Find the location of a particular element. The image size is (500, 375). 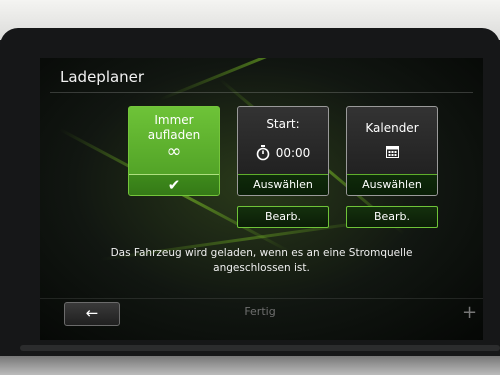

done-button: Fertig is located at coordinates (260, 311).